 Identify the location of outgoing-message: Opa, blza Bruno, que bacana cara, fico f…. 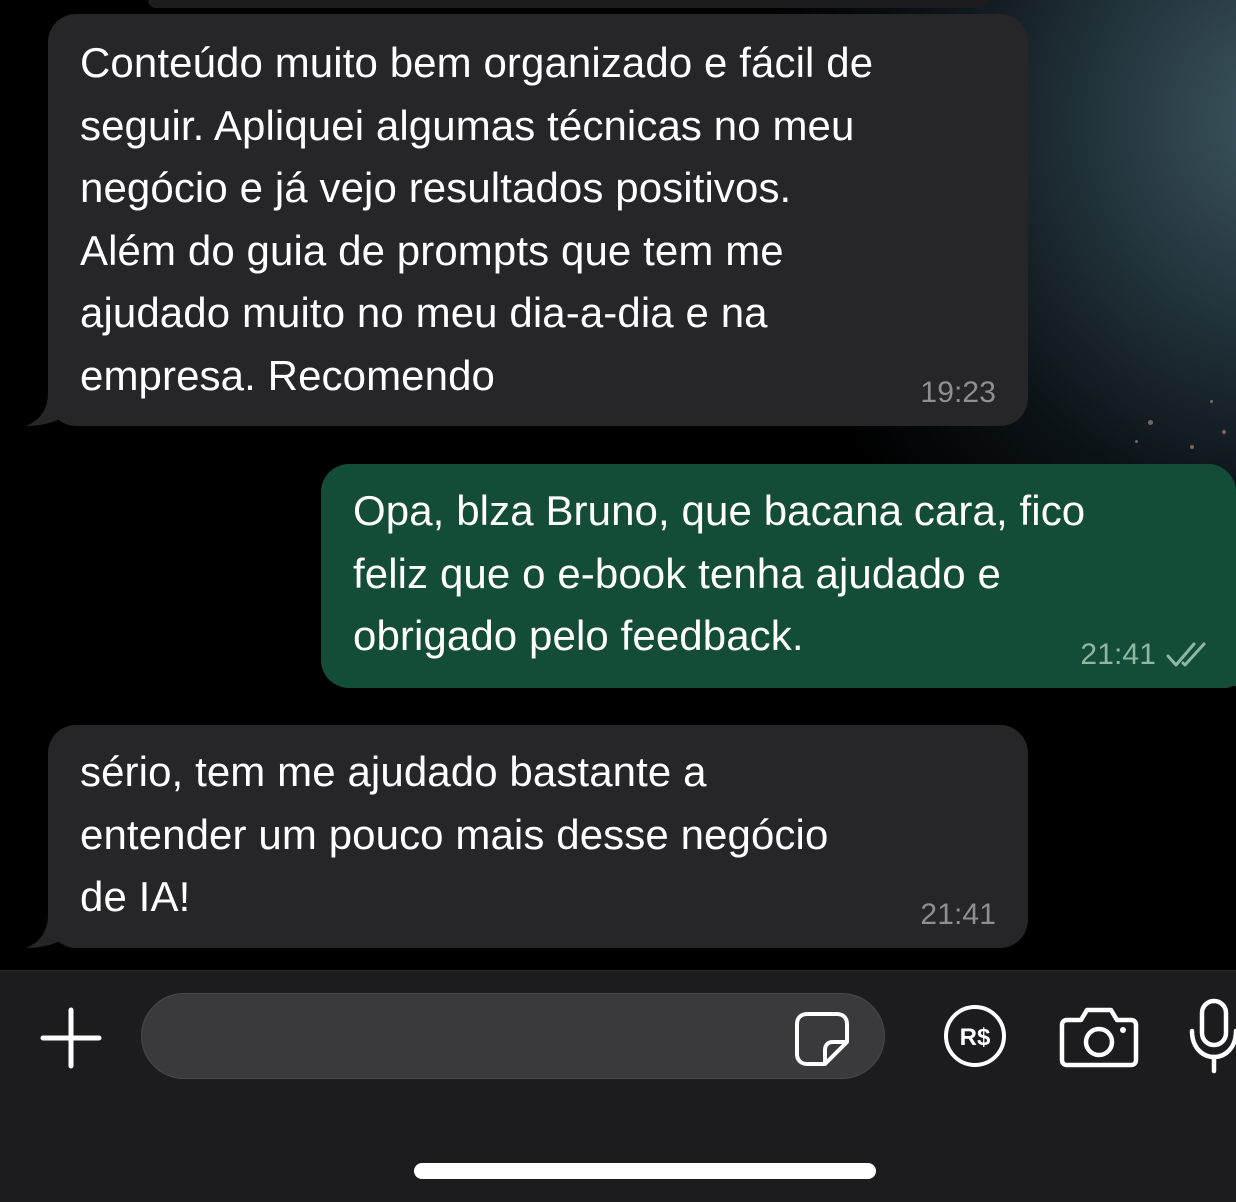
(778, 576).